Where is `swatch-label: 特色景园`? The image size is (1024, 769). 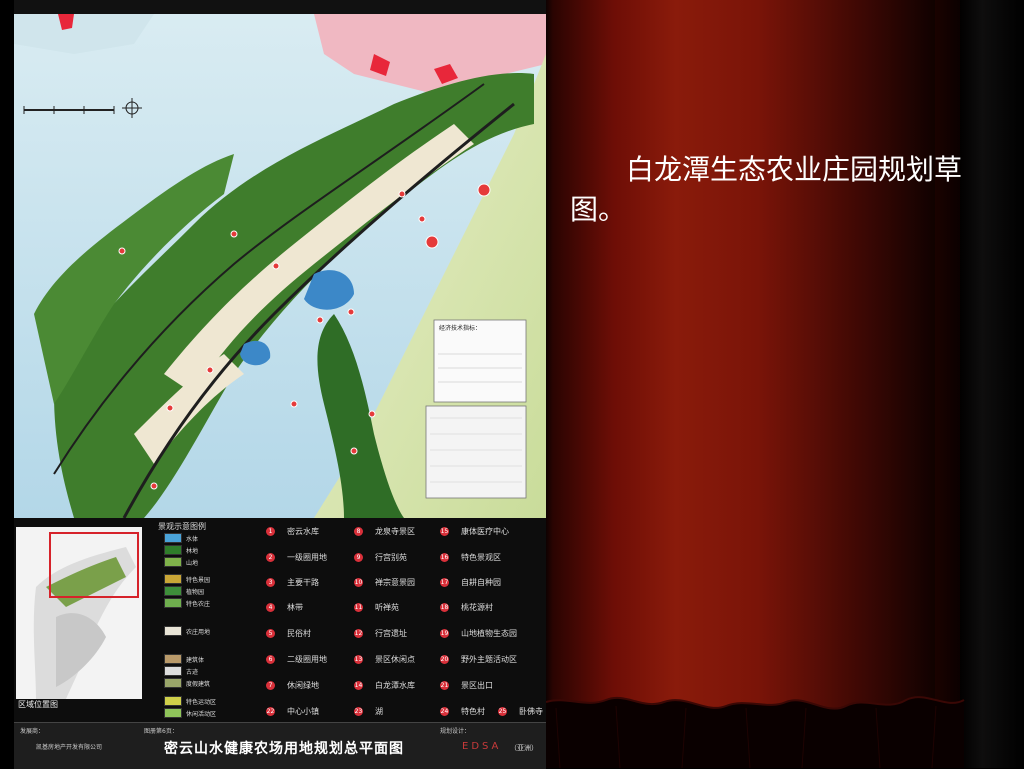
swatch-label: 特色景园 is located at coordinates (198, 580).